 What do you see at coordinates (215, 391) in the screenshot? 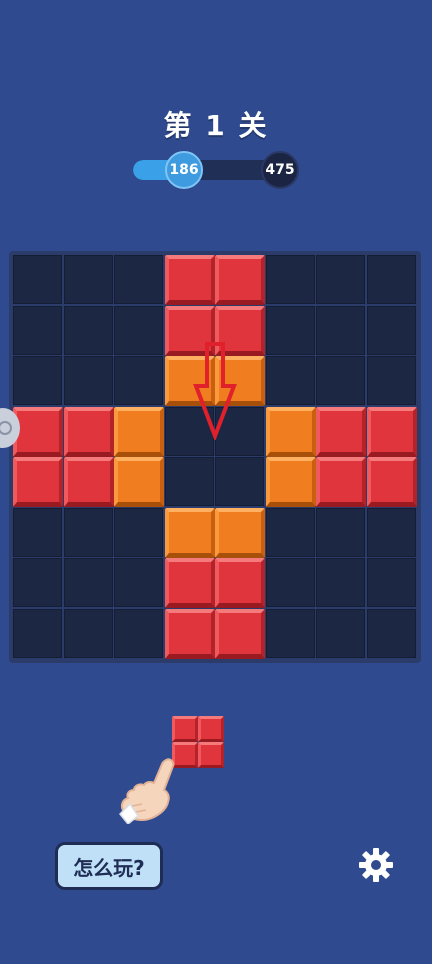
I see `down-arrow-icon` at bounding box center [215, 391].